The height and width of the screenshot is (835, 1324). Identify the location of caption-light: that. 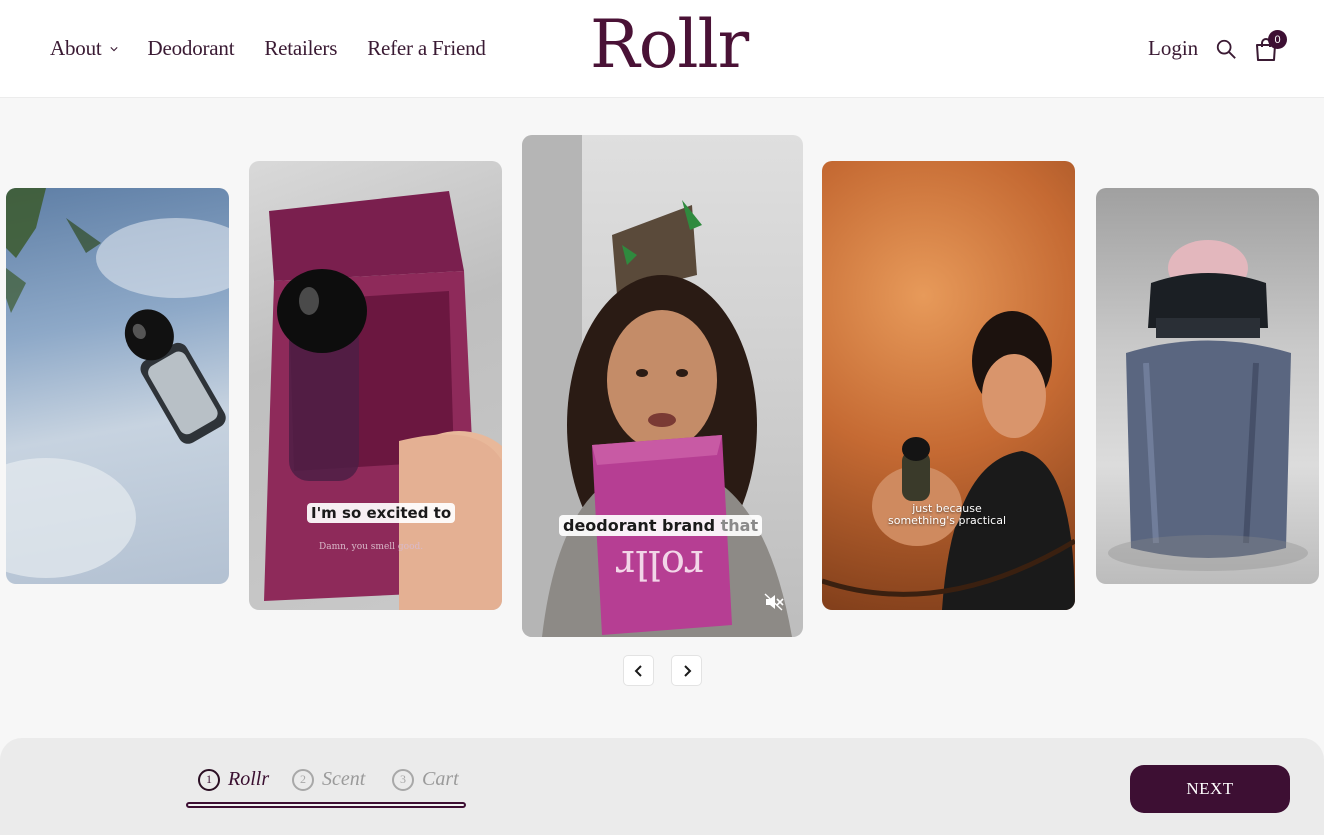
(739, 525).